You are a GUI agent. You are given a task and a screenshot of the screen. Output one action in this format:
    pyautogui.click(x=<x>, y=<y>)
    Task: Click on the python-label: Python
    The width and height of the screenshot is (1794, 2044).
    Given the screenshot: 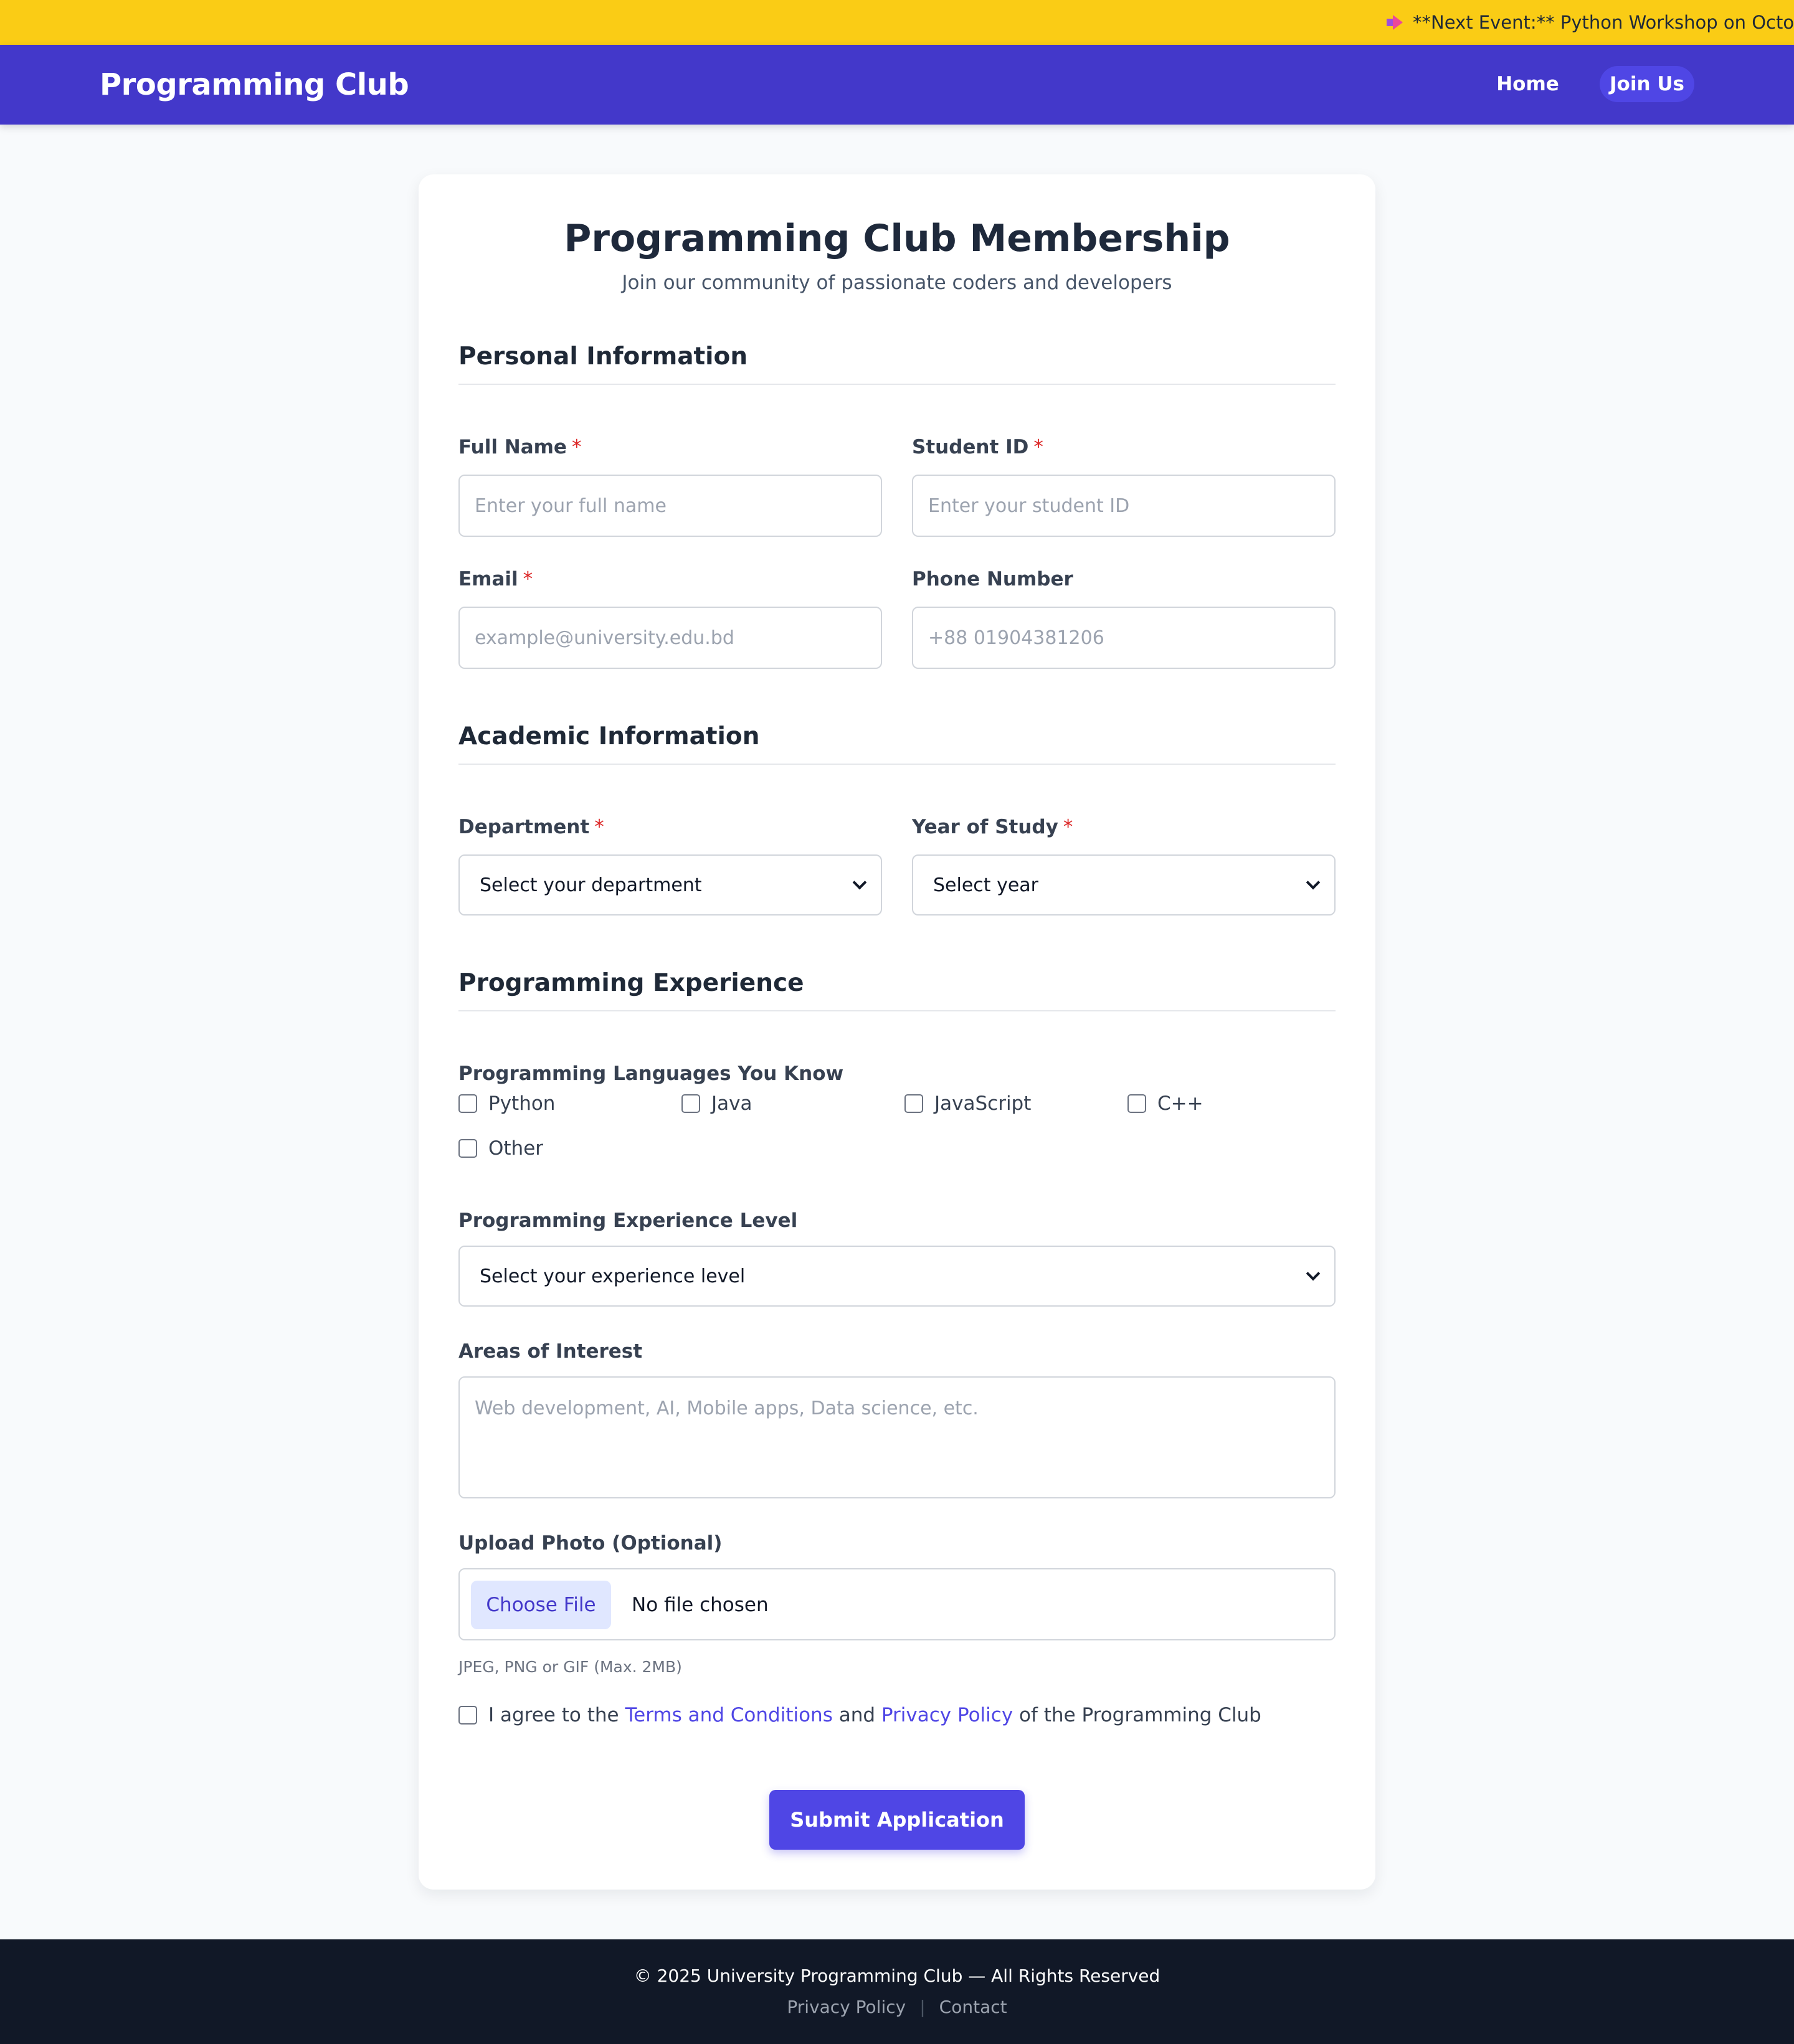 What is the action you would take?
    pyautogui.click(x=522, y=1103)
    